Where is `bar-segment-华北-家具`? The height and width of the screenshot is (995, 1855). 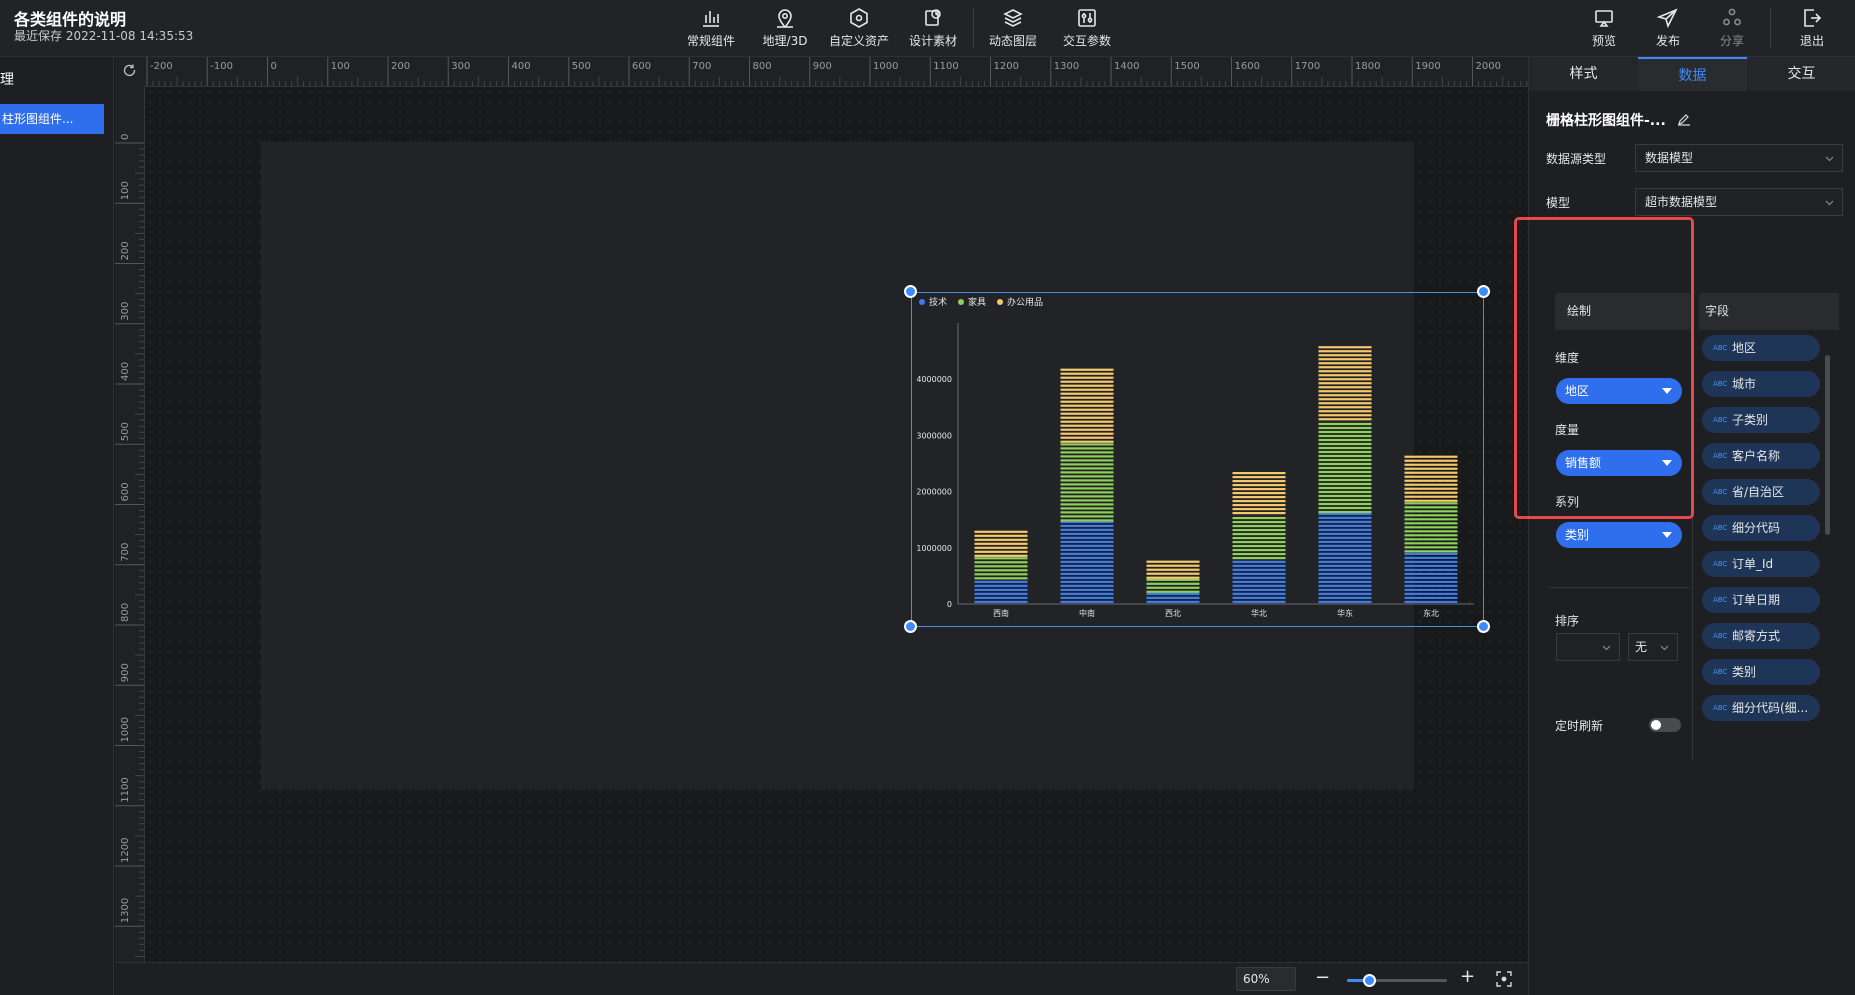
bar-segment-华北-家具 is located at coordinates (1259, 538).